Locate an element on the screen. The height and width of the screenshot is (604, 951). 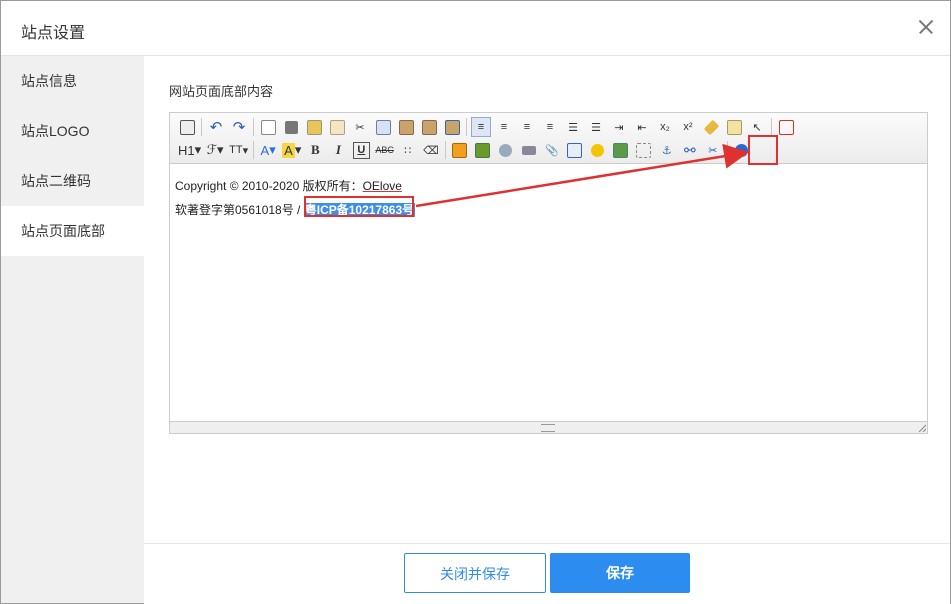
content-line-1: Copyright © 2010-2020 版权所有：OElove is located at coordinates (548, 186).